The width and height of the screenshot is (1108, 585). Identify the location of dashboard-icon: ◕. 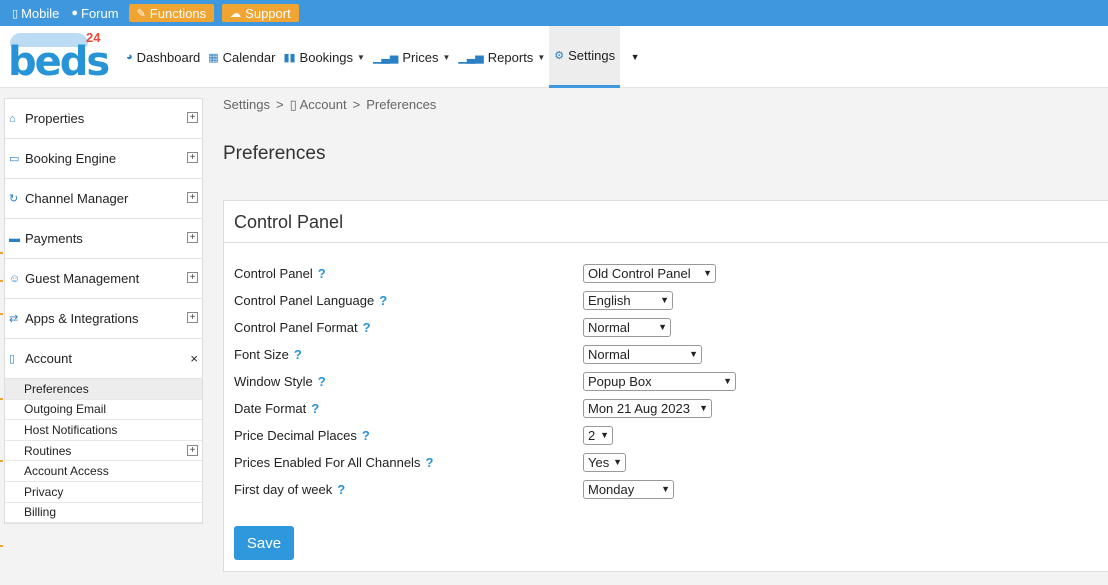
(129, 57).